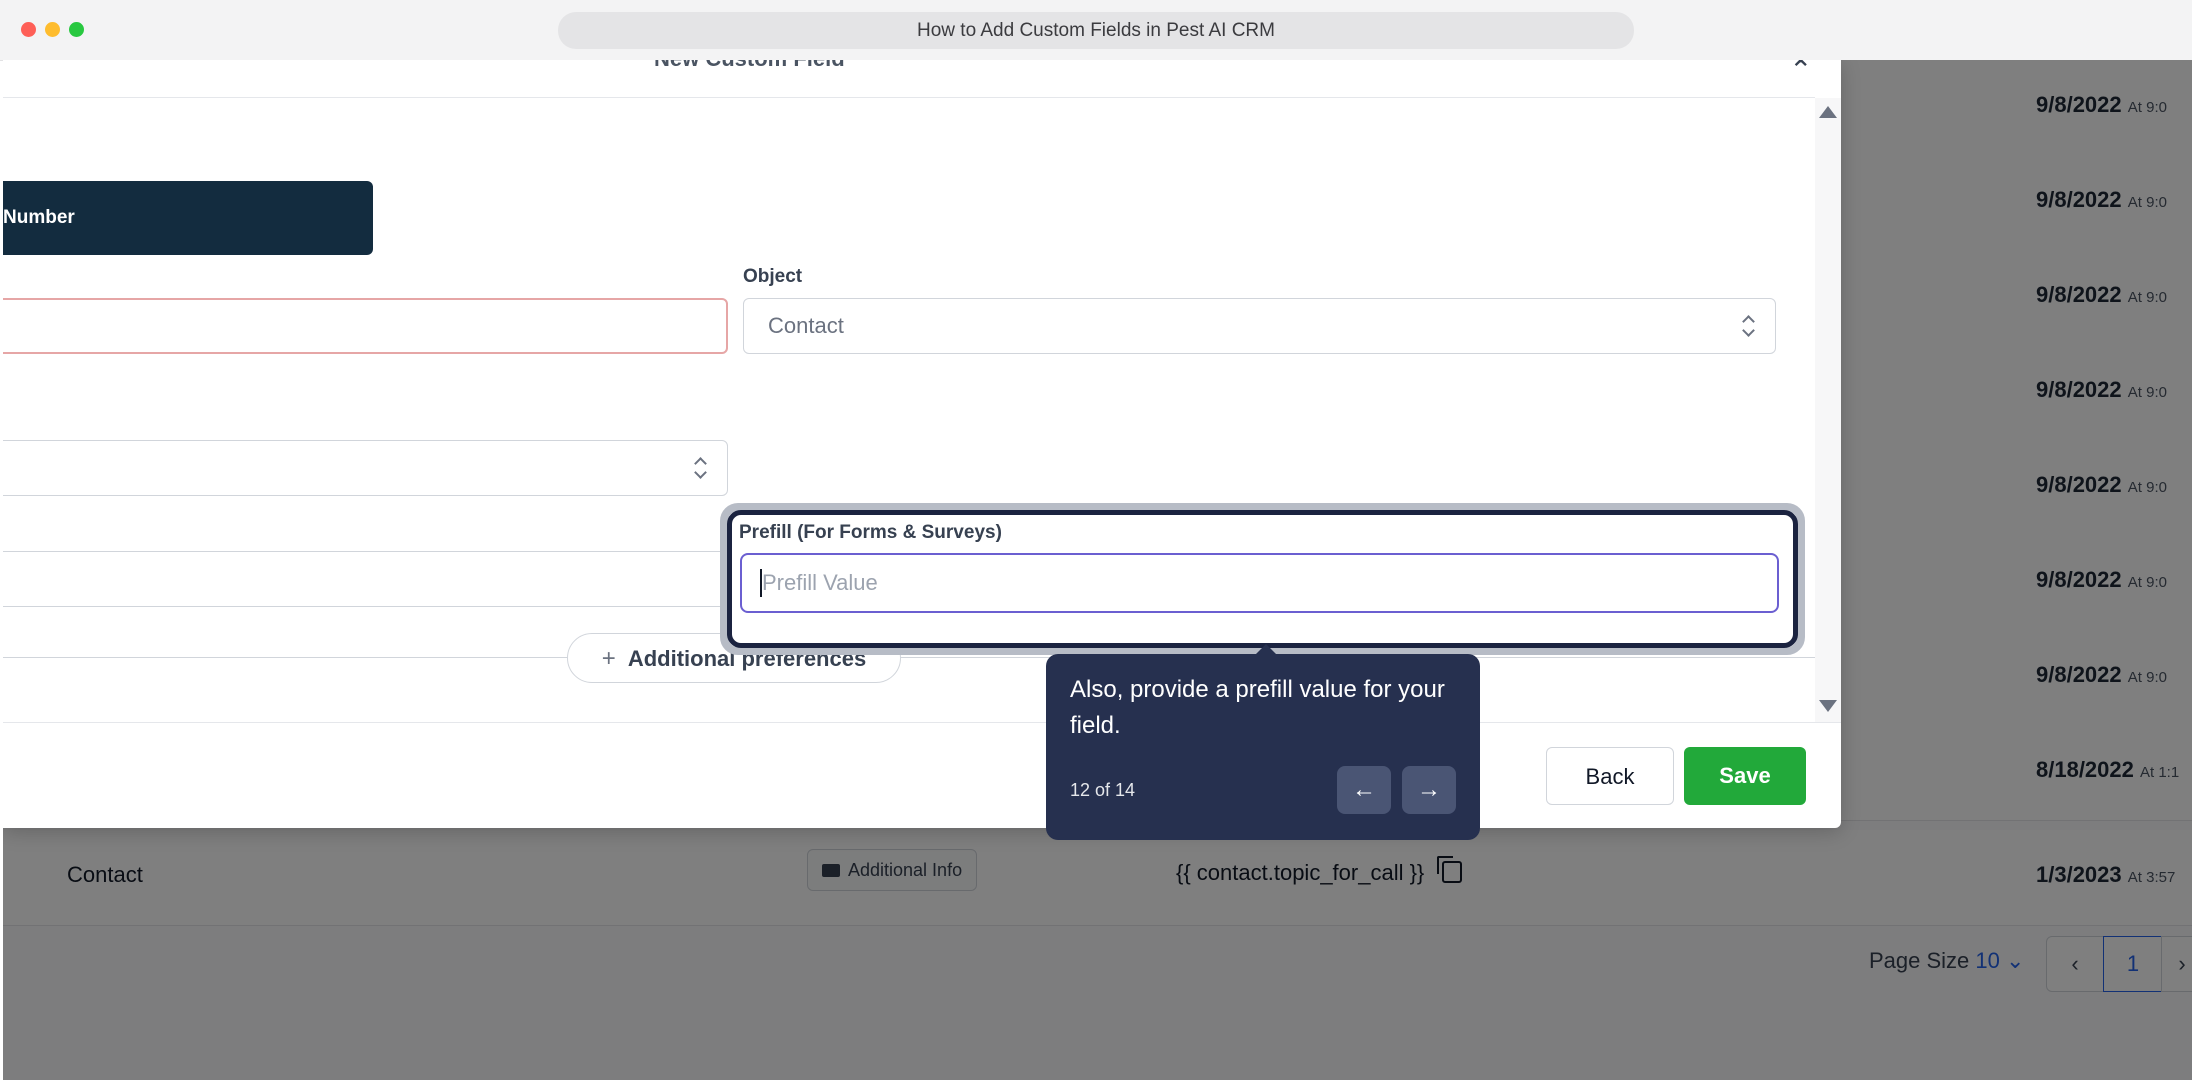 This screenshot has height=1080, width=2192. I want to click on modal-title: New Custom Field, so click(749, 66).